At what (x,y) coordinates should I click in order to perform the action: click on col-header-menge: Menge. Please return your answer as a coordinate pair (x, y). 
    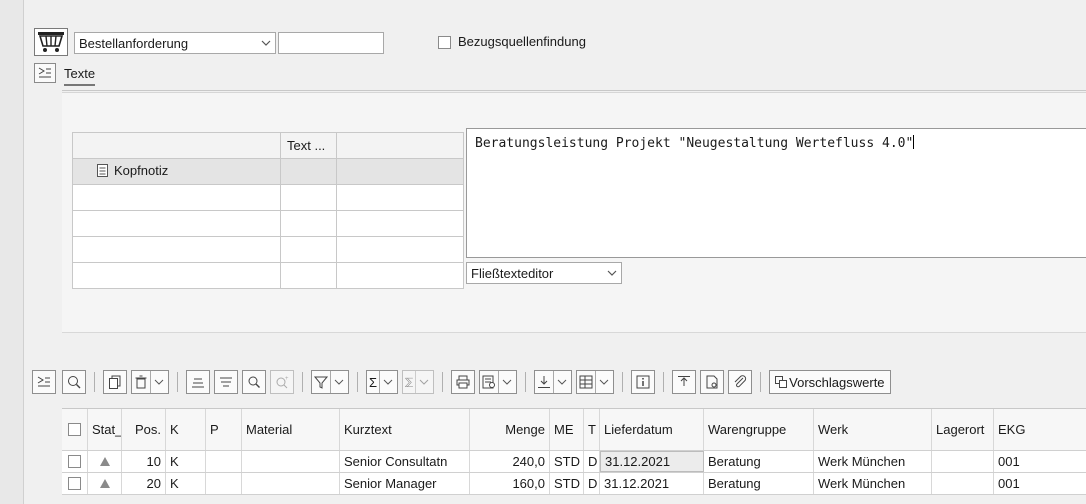
    Looking at the image, I should click on (510, 429).